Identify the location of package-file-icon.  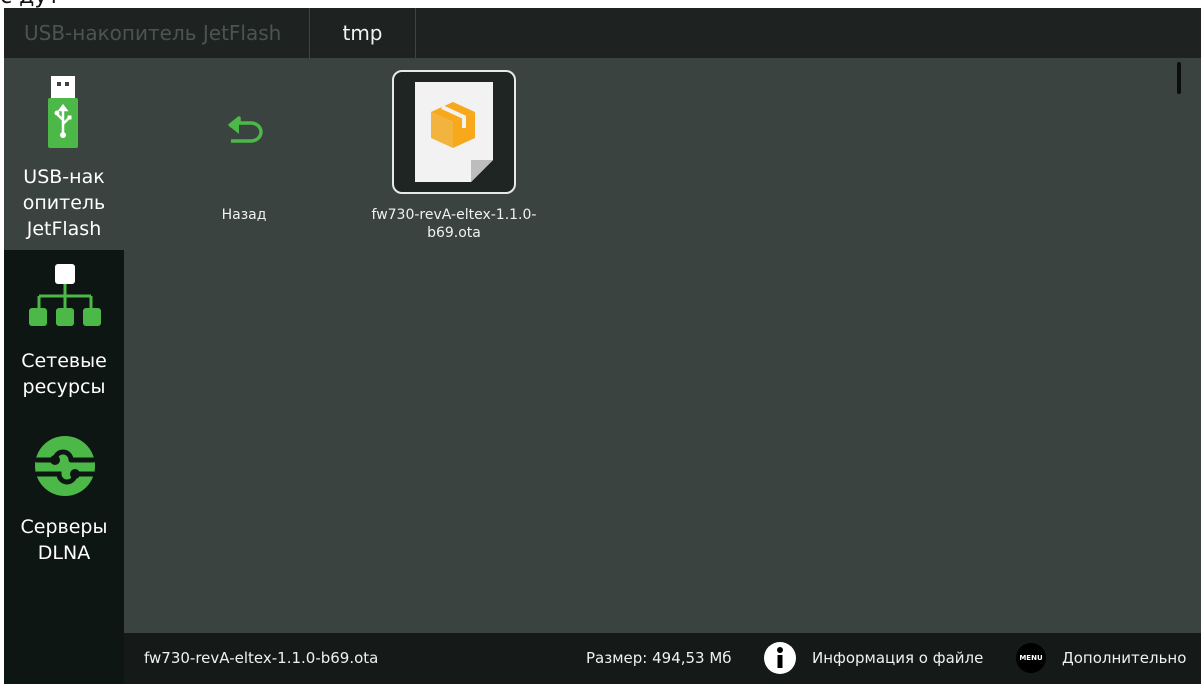
(454, 132).